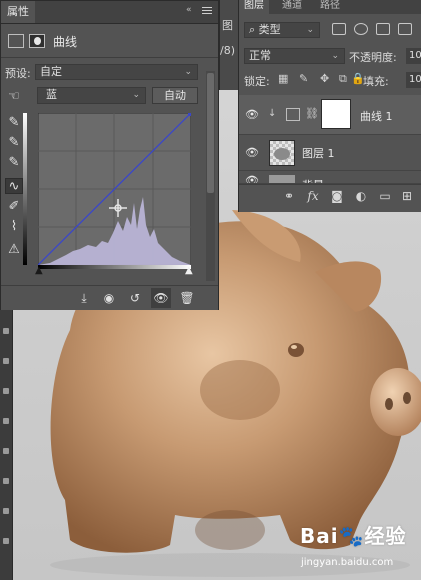  Describe the element at coordinates (37, 41) in the screenshot. I see `mask-icon` at that location.